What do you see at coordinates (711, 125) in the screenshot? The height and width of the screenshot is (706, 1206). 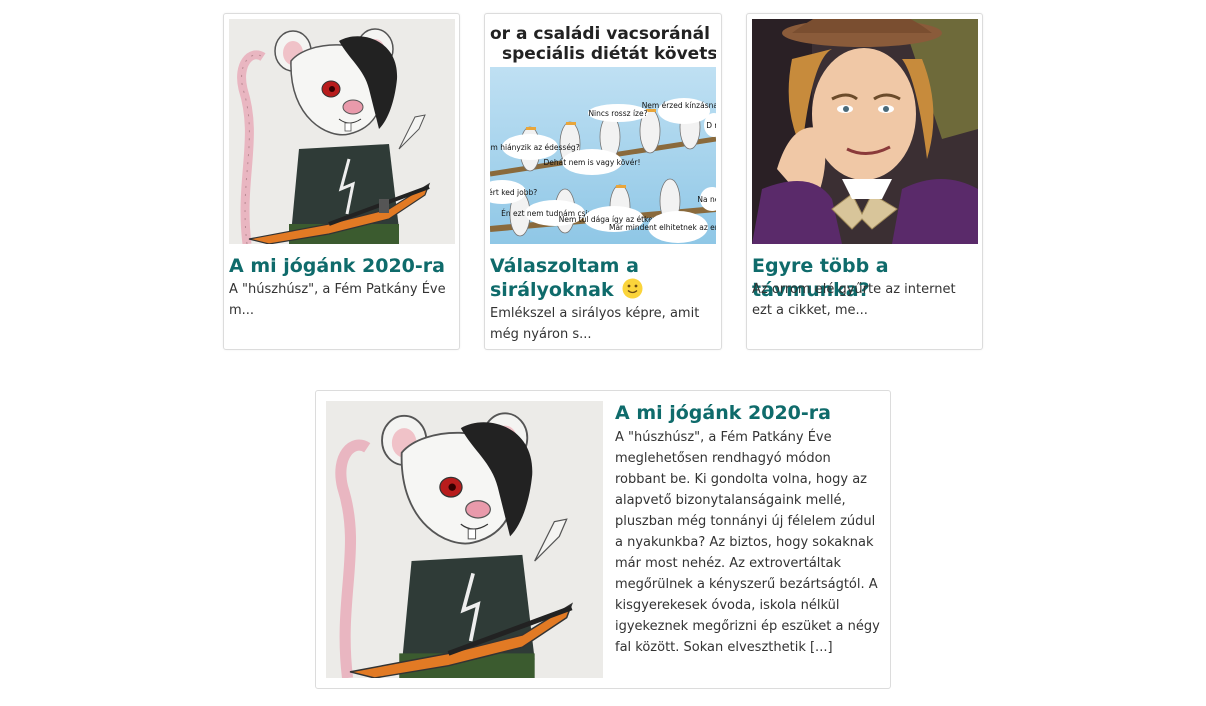 I see `svg-text: D m` at bounding box center [711, 125].